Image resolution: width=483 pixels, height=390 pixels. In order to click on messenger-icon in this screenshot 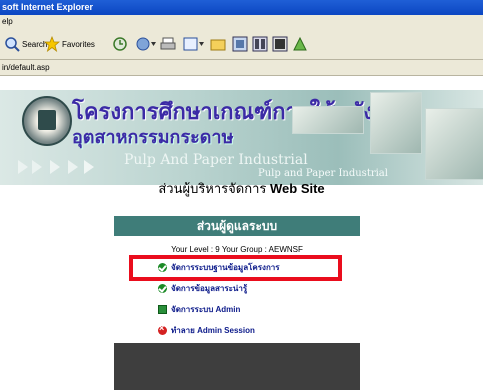, I will do `click(240, 44)`.